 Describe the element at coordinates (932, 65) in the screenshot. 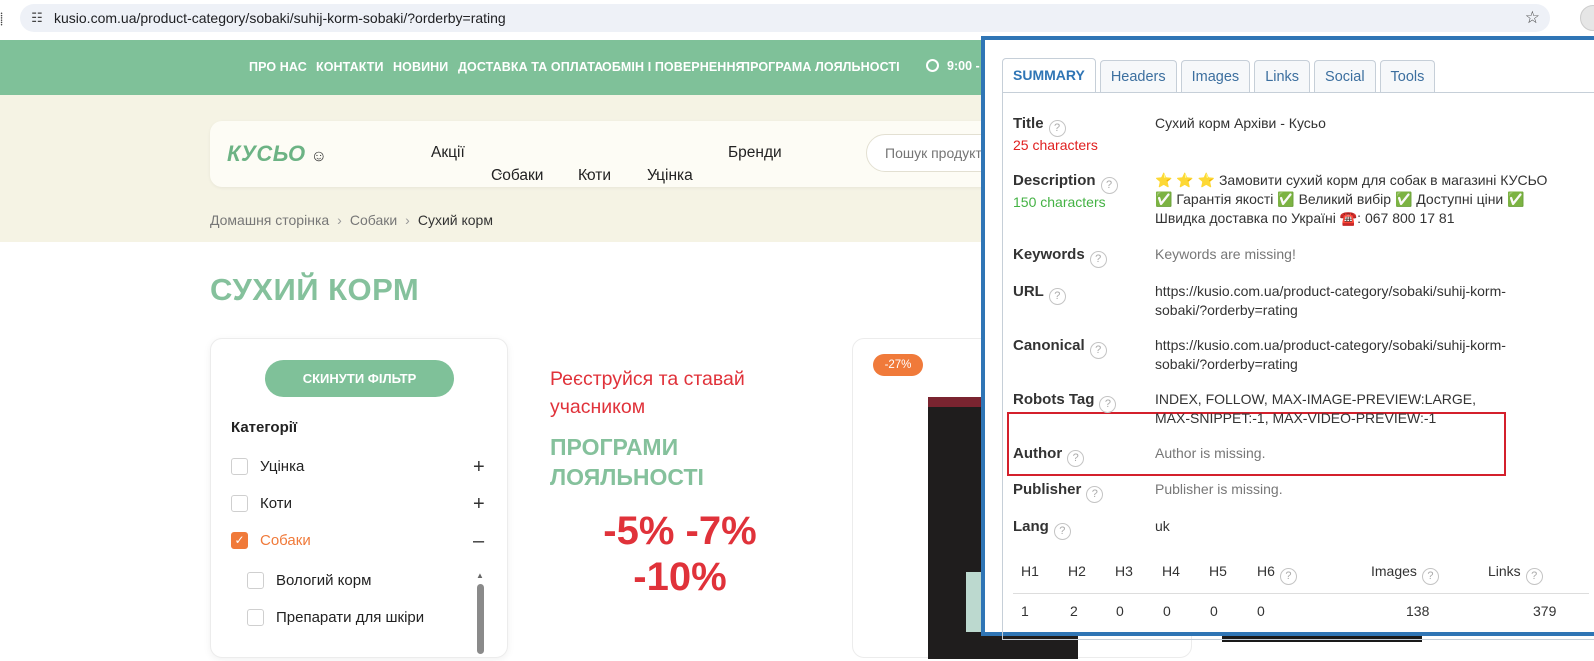

I see `clock-icon` at that location.